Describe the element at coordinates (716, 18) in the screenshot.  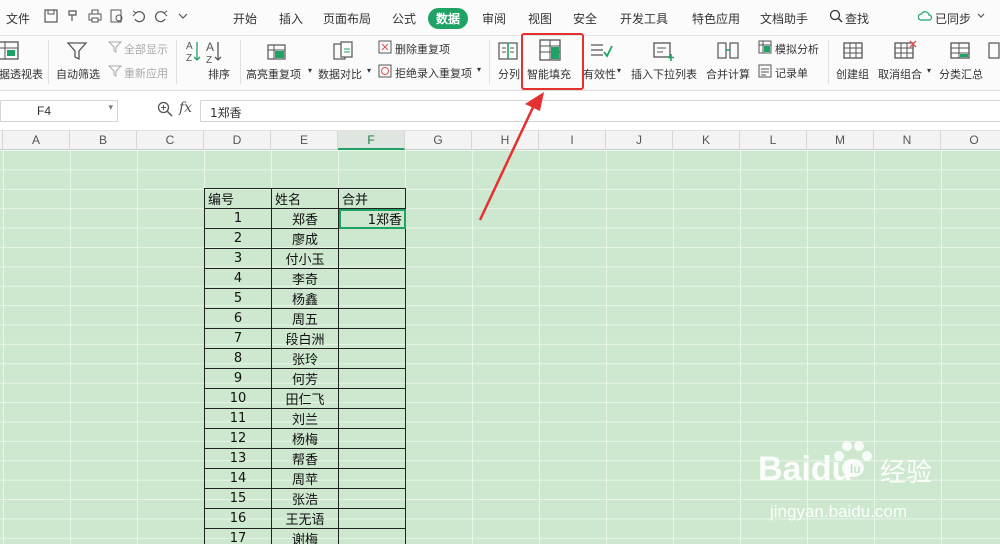
I see `tab-features: 特色应用` at that location.